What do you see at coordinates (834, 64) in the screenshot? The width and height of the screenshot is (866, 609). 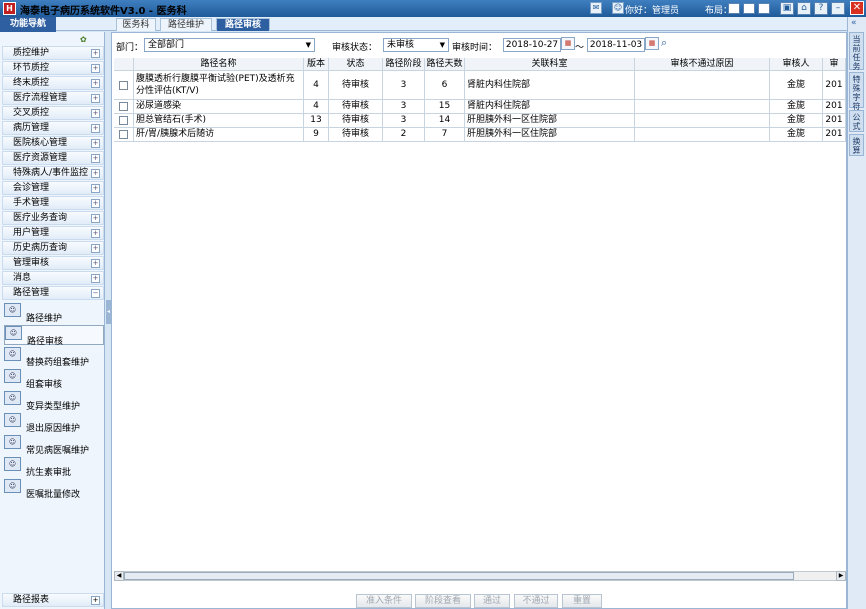 I see `grid-header-cell: 审` at bounding box center [834, 64].